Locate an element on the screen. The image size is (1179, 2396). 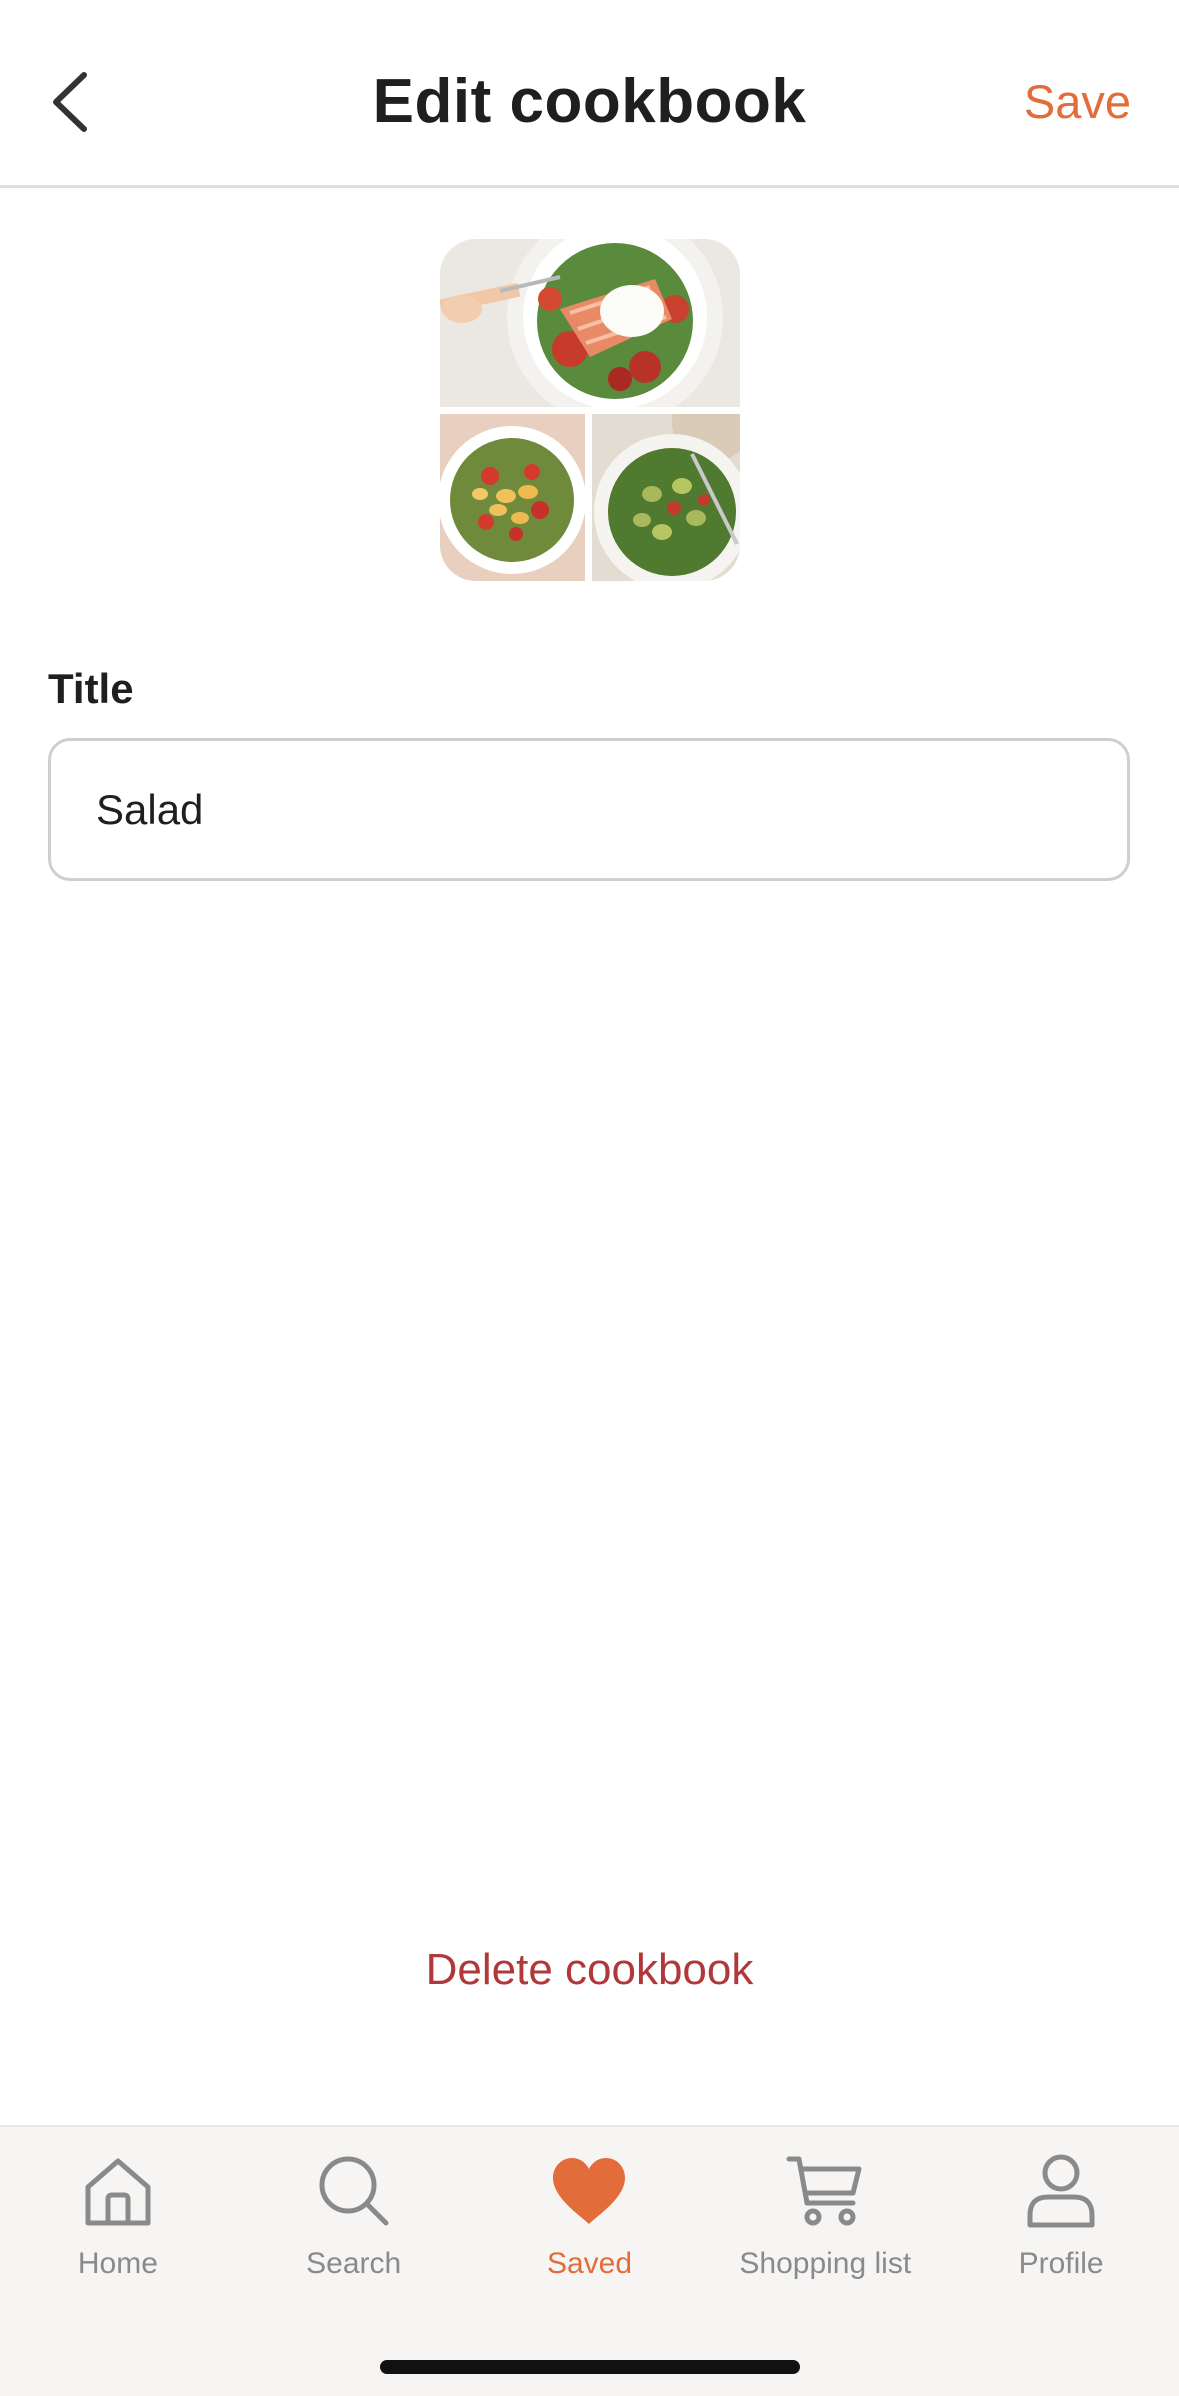
top-navigation-bar: Edit cookbook Save is located at coordinates (589, 94).